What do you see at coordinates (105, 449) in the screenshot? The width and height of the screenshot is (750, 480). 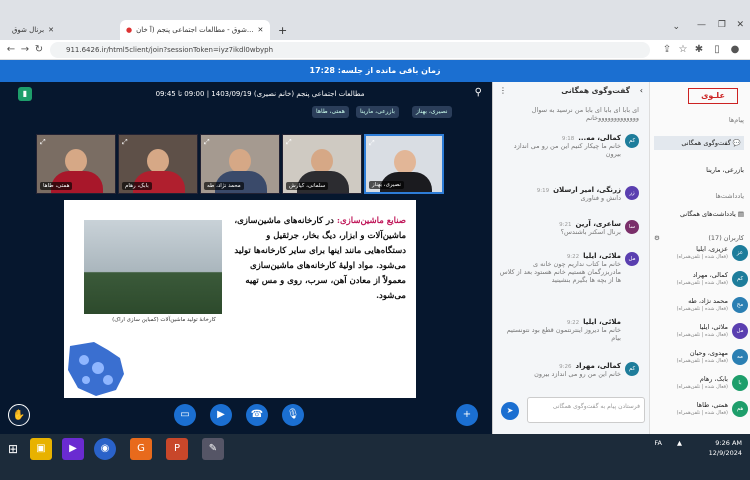 I see `chrome-icon: ◉` at bounding box center [105, 449].